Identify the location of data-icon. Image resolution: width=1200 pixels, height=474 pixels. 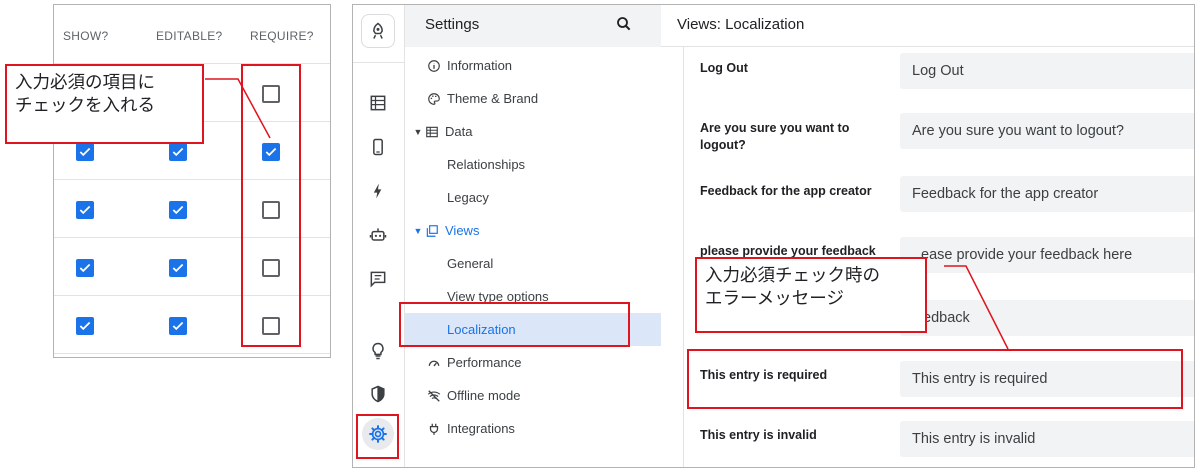
(378, 103).